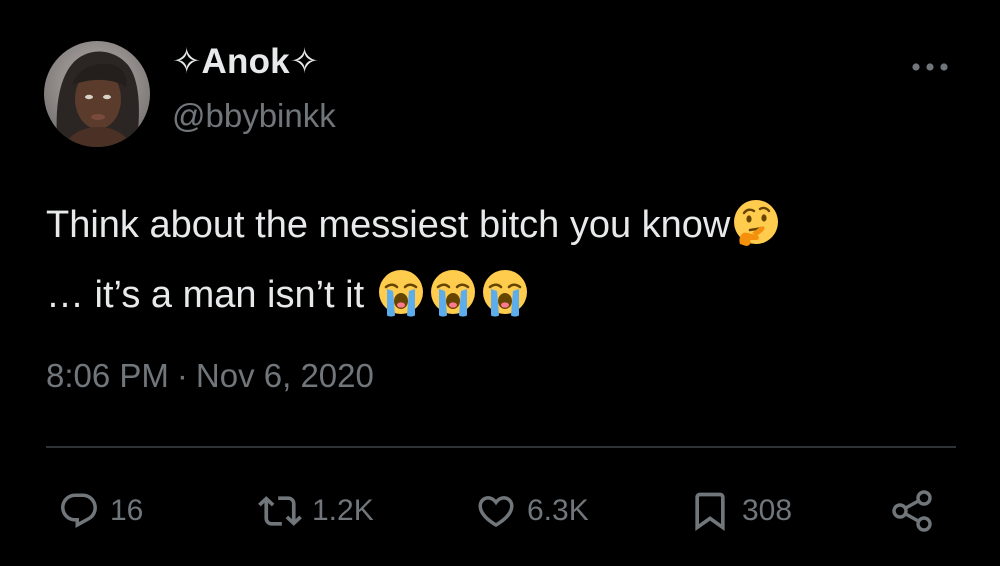 This screenshot has height=566, width=1000. I want to click on more-options-button, so click(930, 67).